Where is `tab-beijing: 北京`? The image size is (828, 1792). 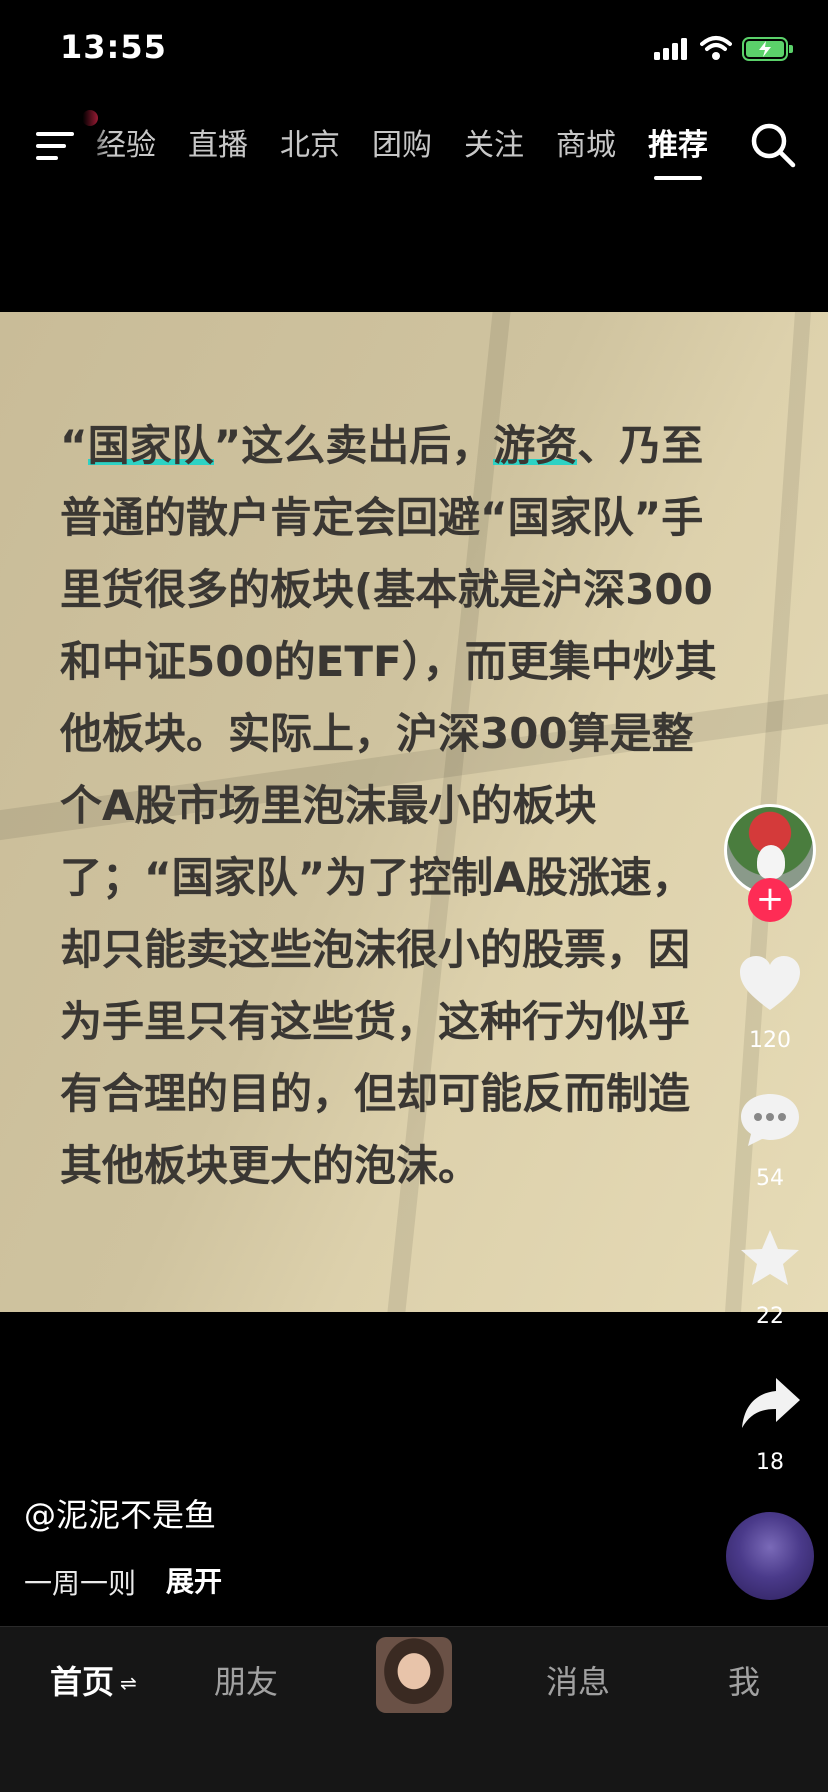 tab-beijing: 北京 is located at coordinates (310, 142).